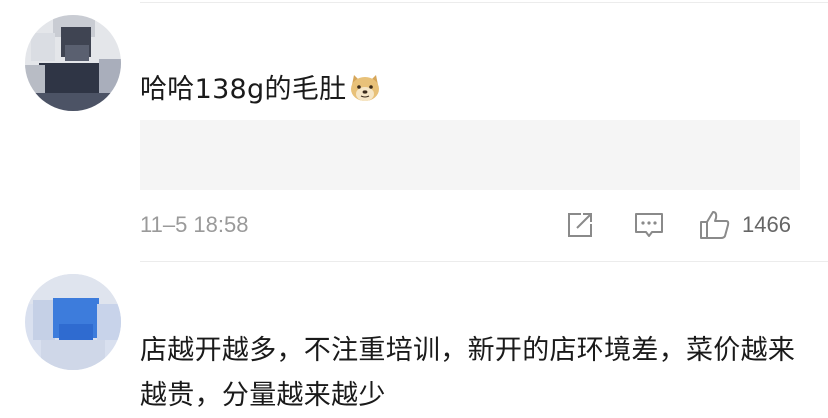 This screenshot has height=418, width=828. What do you see at coordinates (194, 224) in the screenshot?
I see `comment-timestamp: 11–5 18:58` at bounding box center [194, 224].